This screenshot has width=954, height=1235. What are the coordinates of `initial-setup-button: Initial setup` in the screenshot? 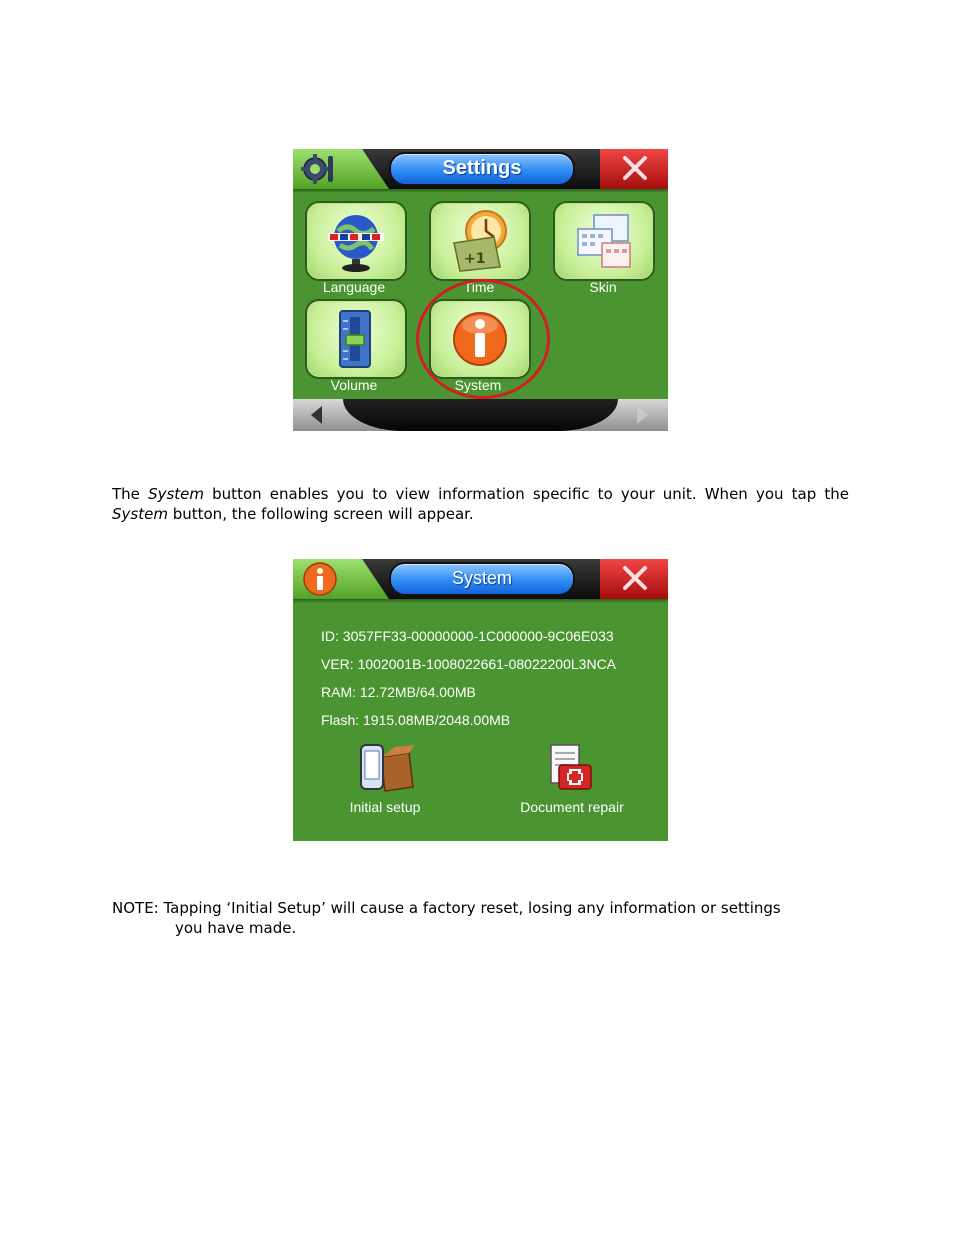 It's located at (385, 807).